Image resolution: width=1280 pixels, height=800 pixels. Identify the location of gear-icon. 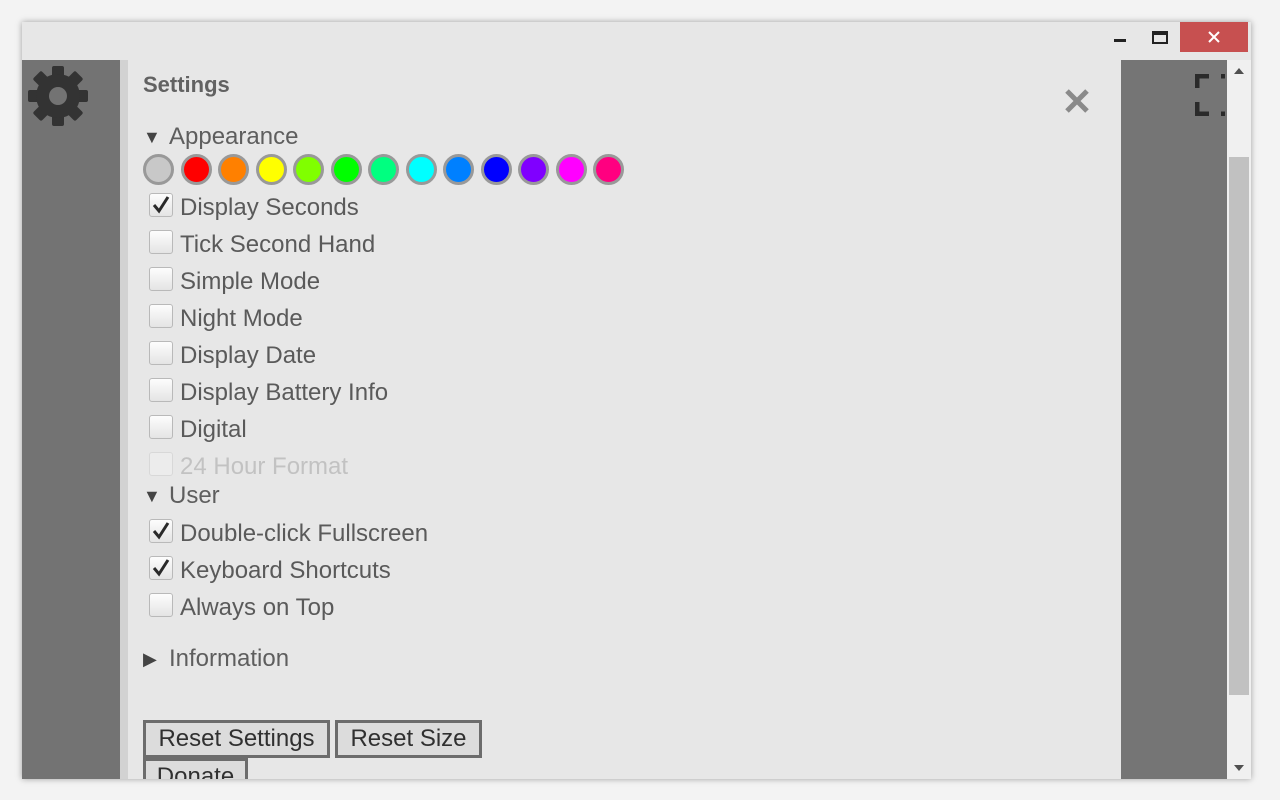
(58, 96).